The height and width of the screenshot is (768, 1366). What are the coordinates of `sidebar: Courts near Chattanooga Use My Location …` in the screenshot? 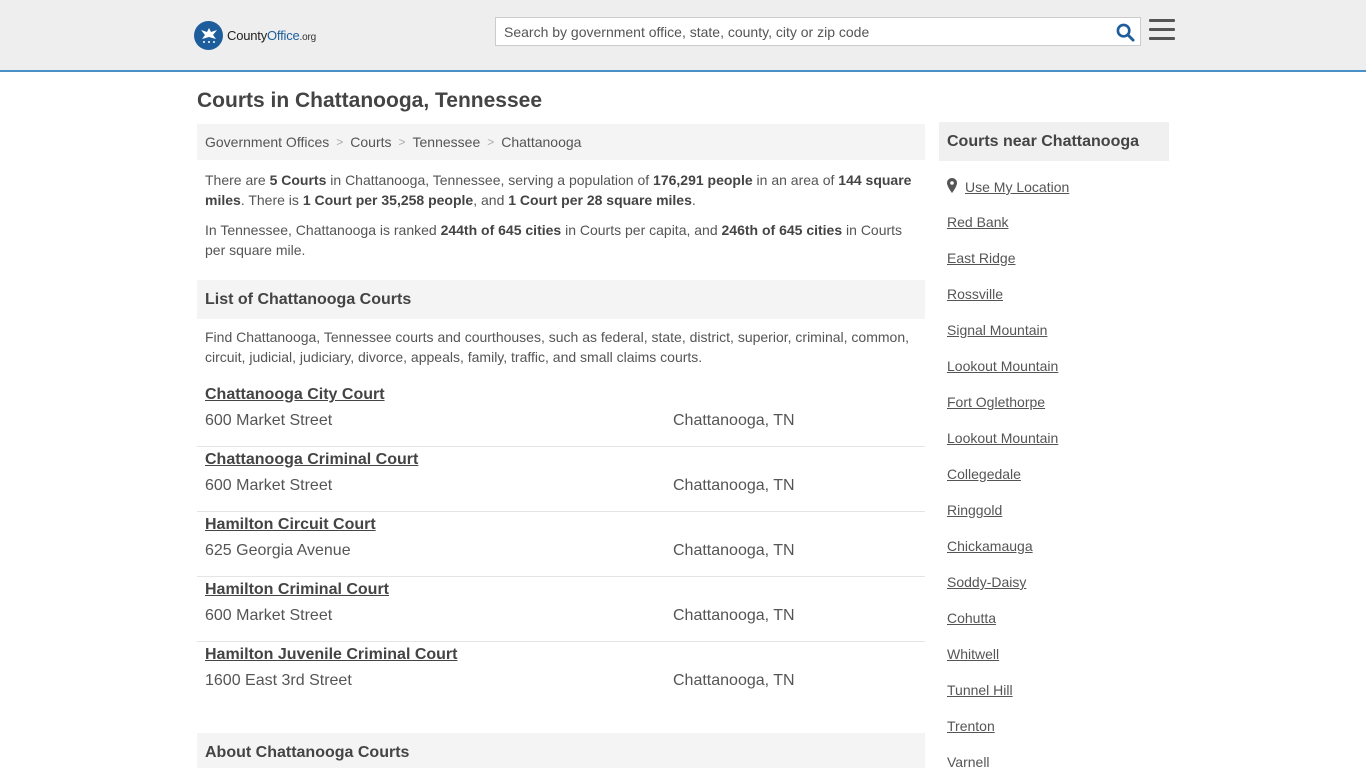 It's located at (1054, 445).